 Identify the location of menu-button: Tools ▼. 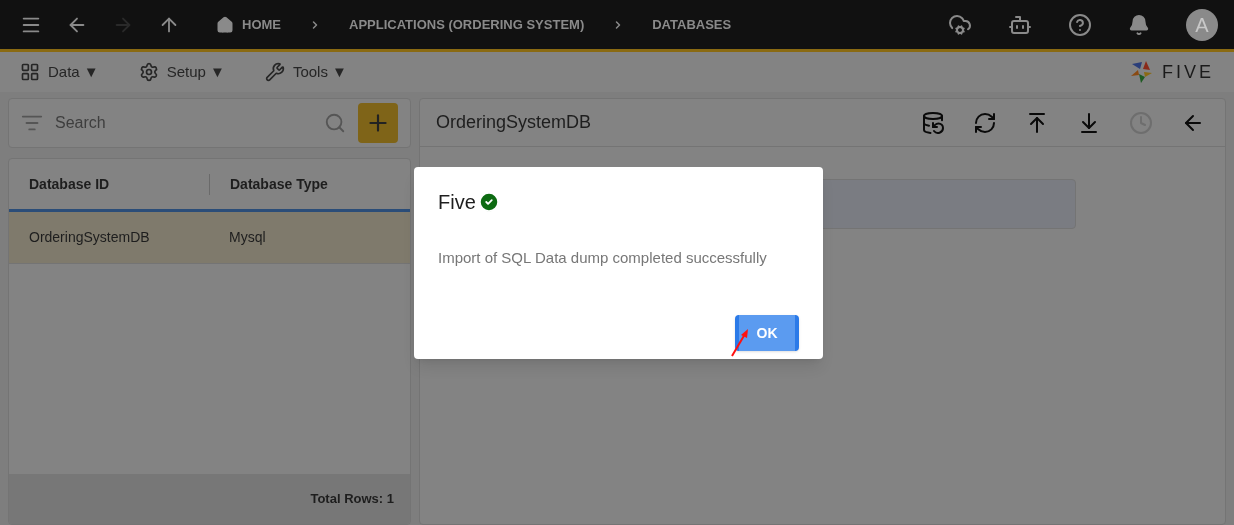
(305, 72).